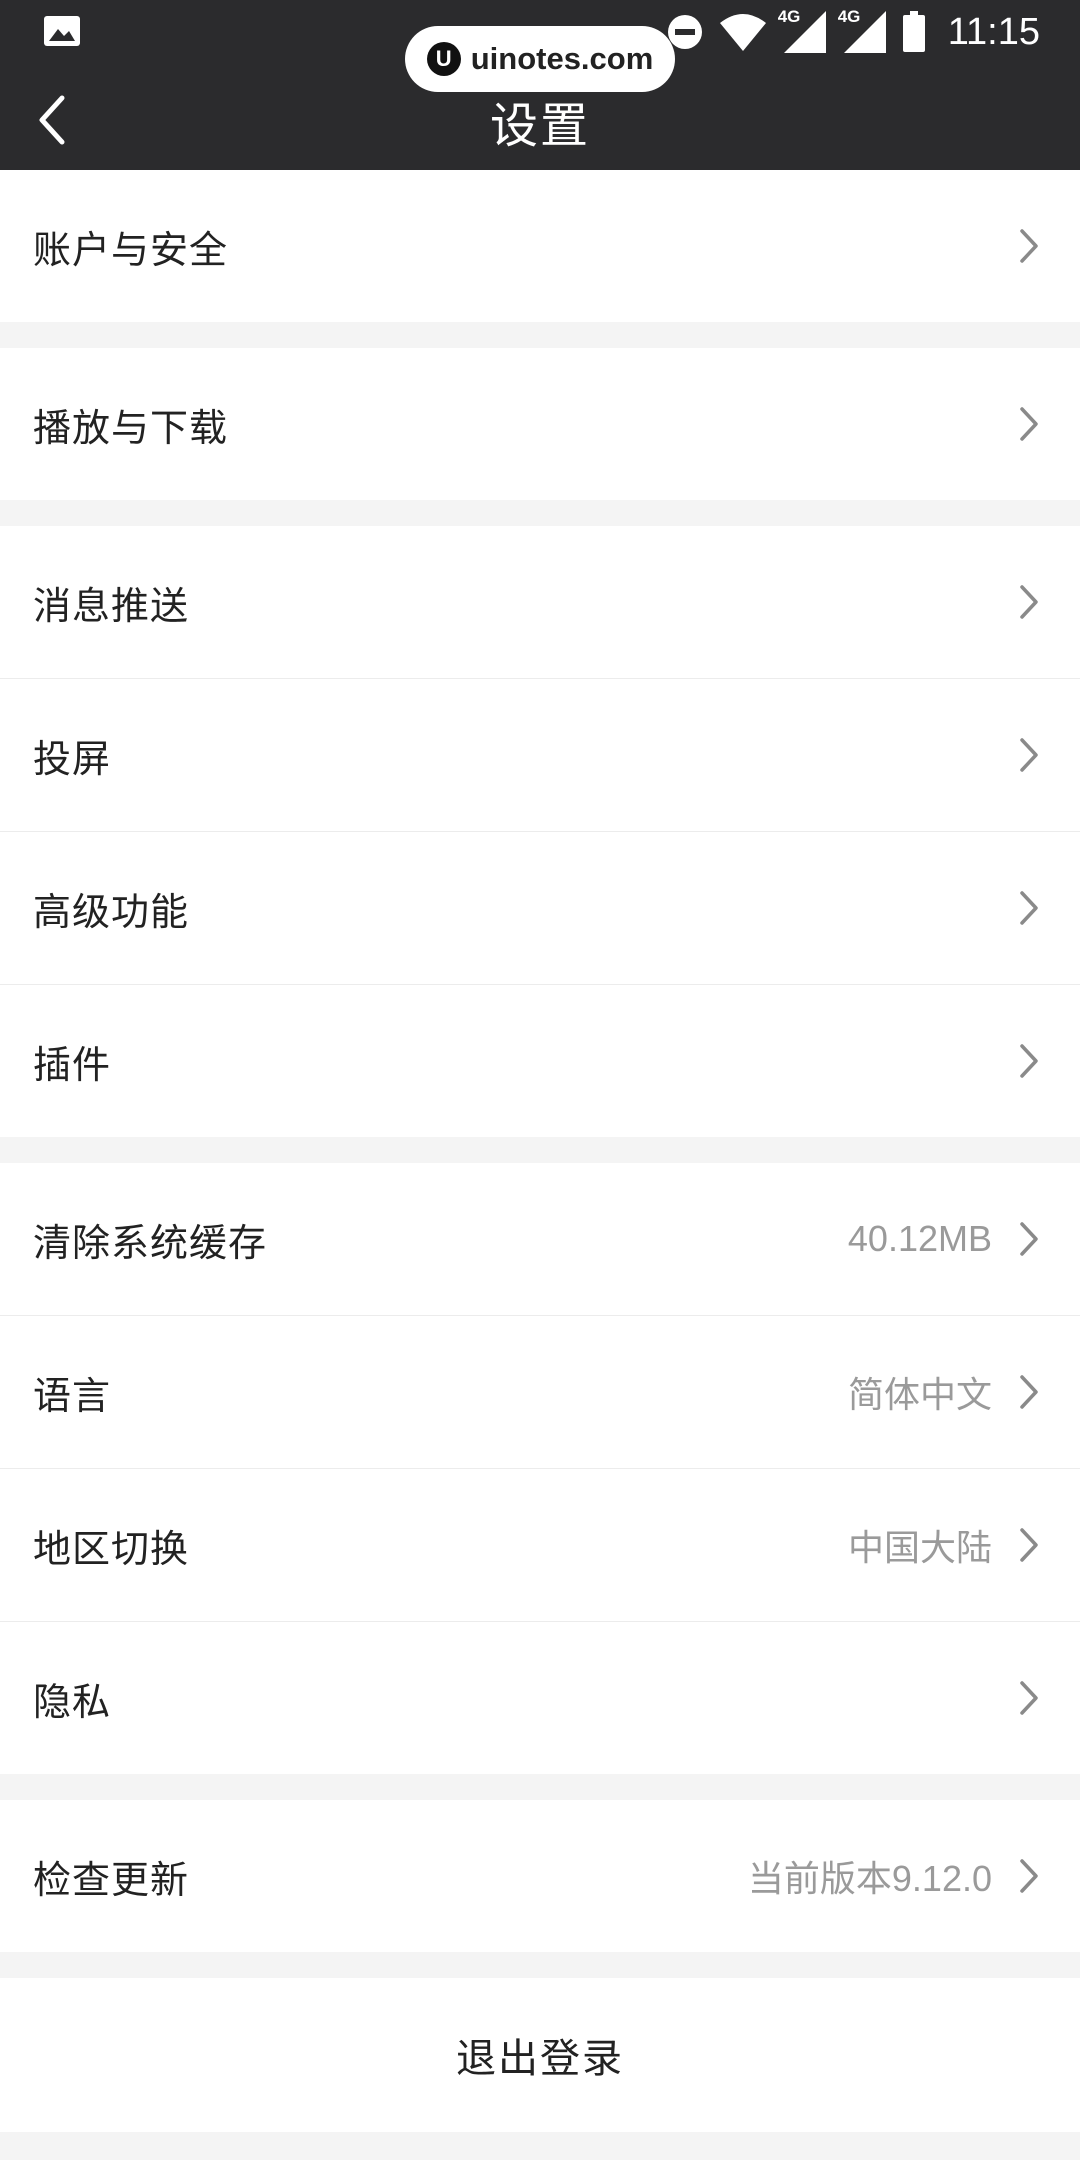 This screenshot has height=2160, width=1080. I want to click on logout-label: 退出登录, so click(540, 2059).